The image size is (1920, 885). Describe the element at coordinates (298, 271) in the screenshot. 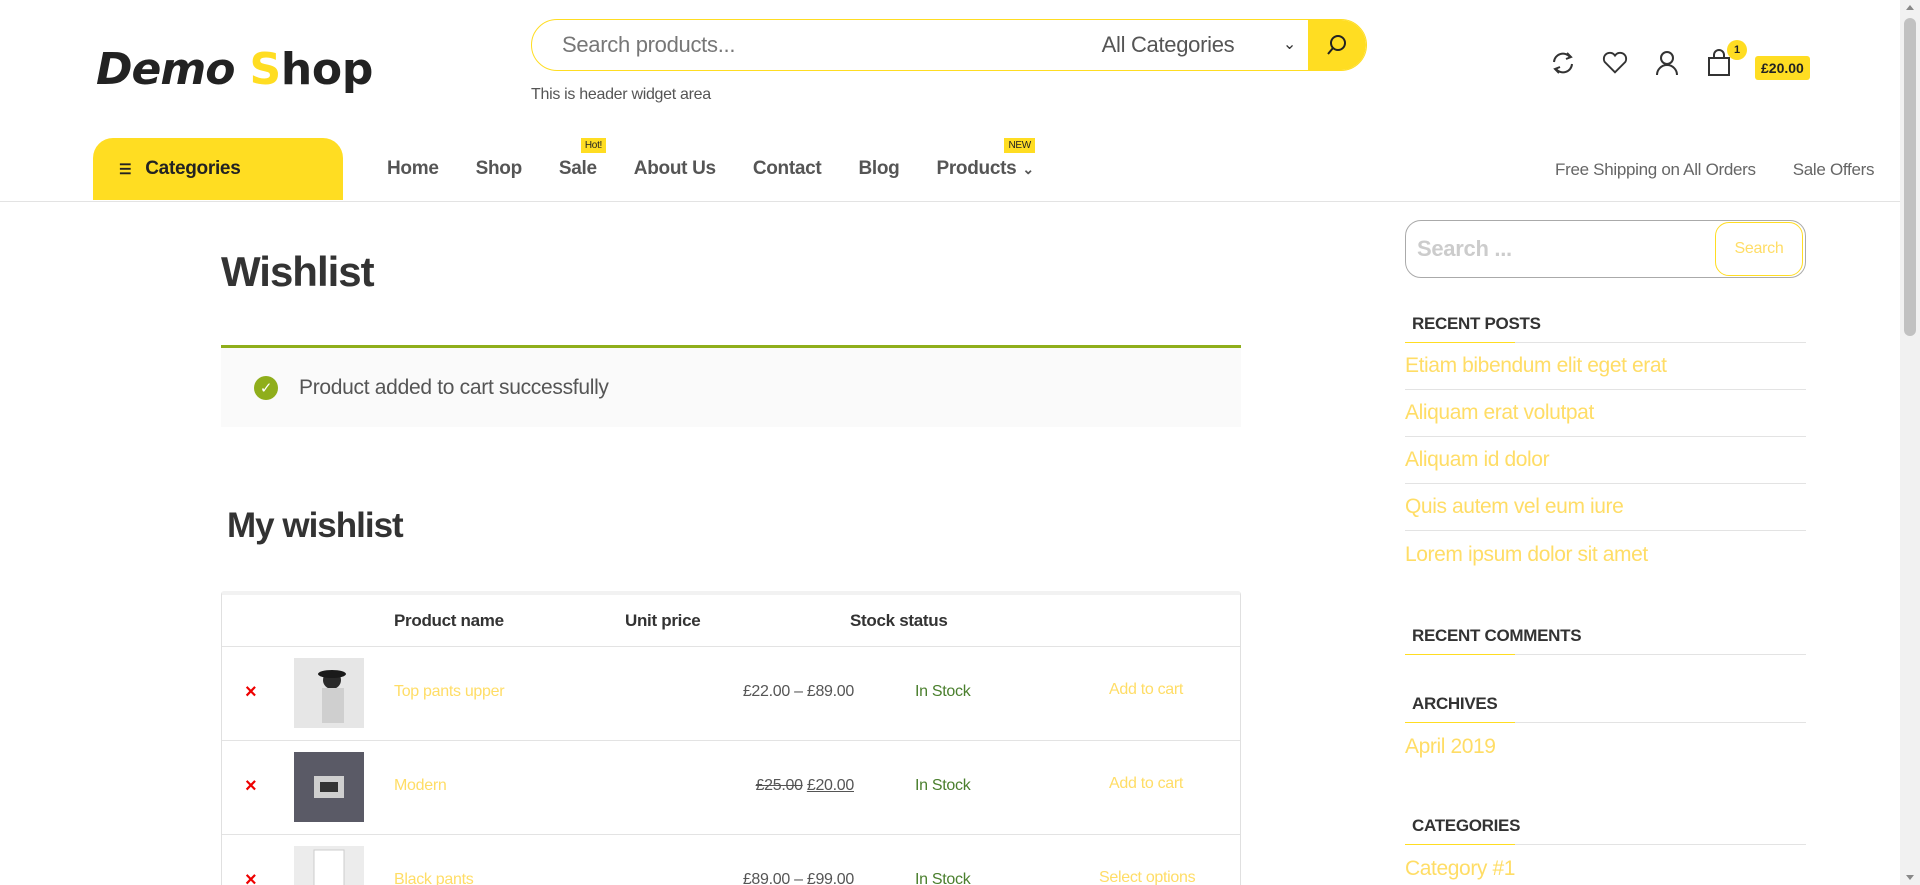

I see `page-title: Wishlist` at that location.